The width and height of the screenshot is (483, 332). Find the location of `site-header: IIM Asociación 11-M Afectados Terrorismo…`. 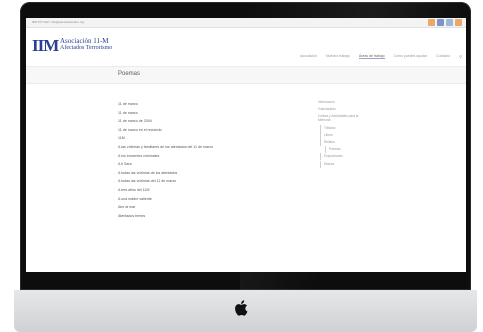

site-header: IIM Asociación 11-M Afectados Terrorismo… is located at coordinates (246, 47).